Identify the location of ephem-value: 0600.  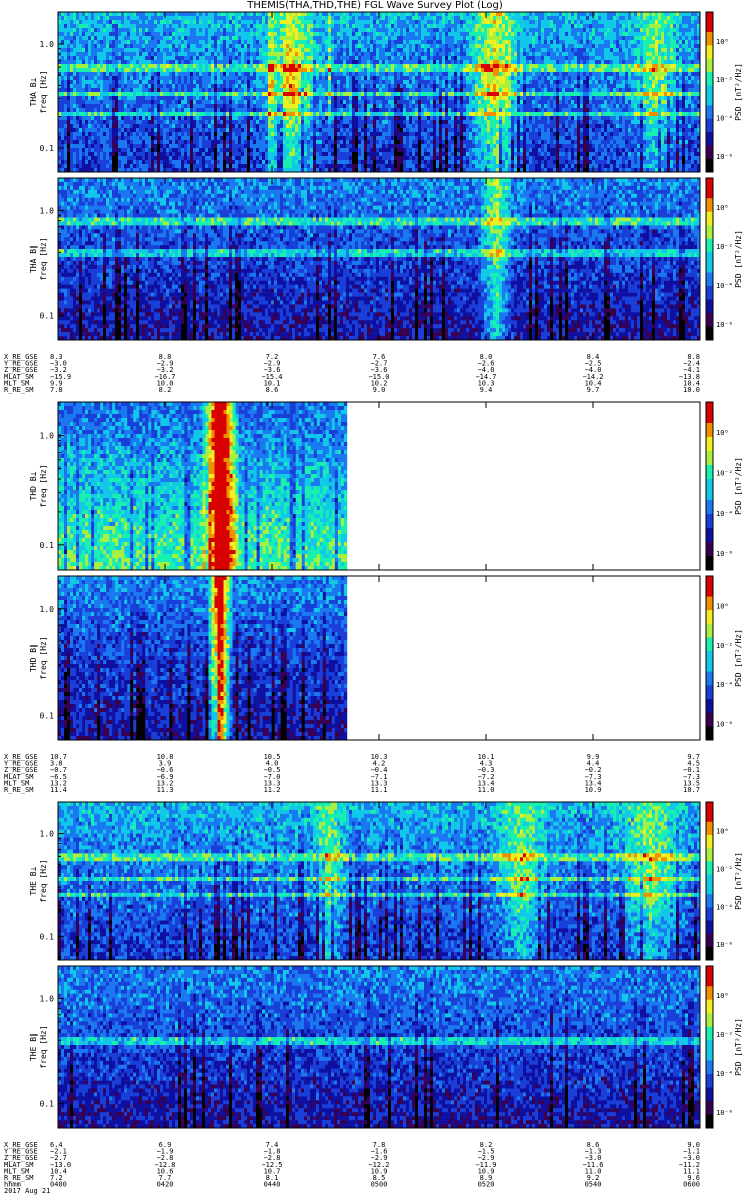
(691, 1185).